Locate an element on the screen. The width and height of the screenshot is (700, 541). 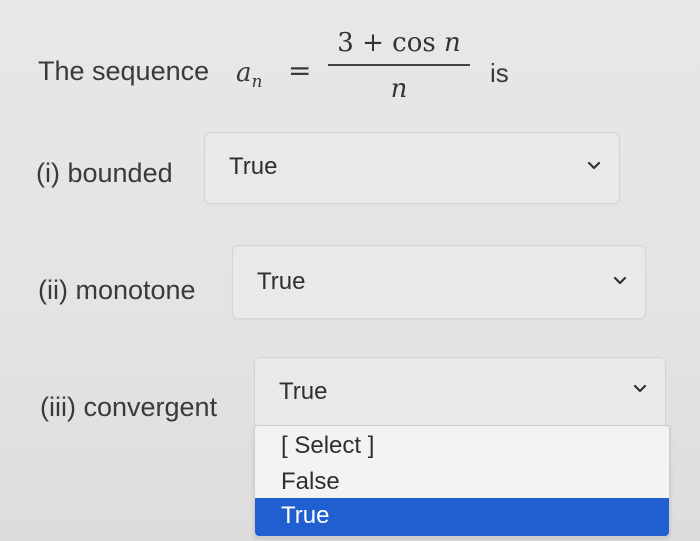
dropdown-option-select: [ Select ] is located at coordinates (462, 446).